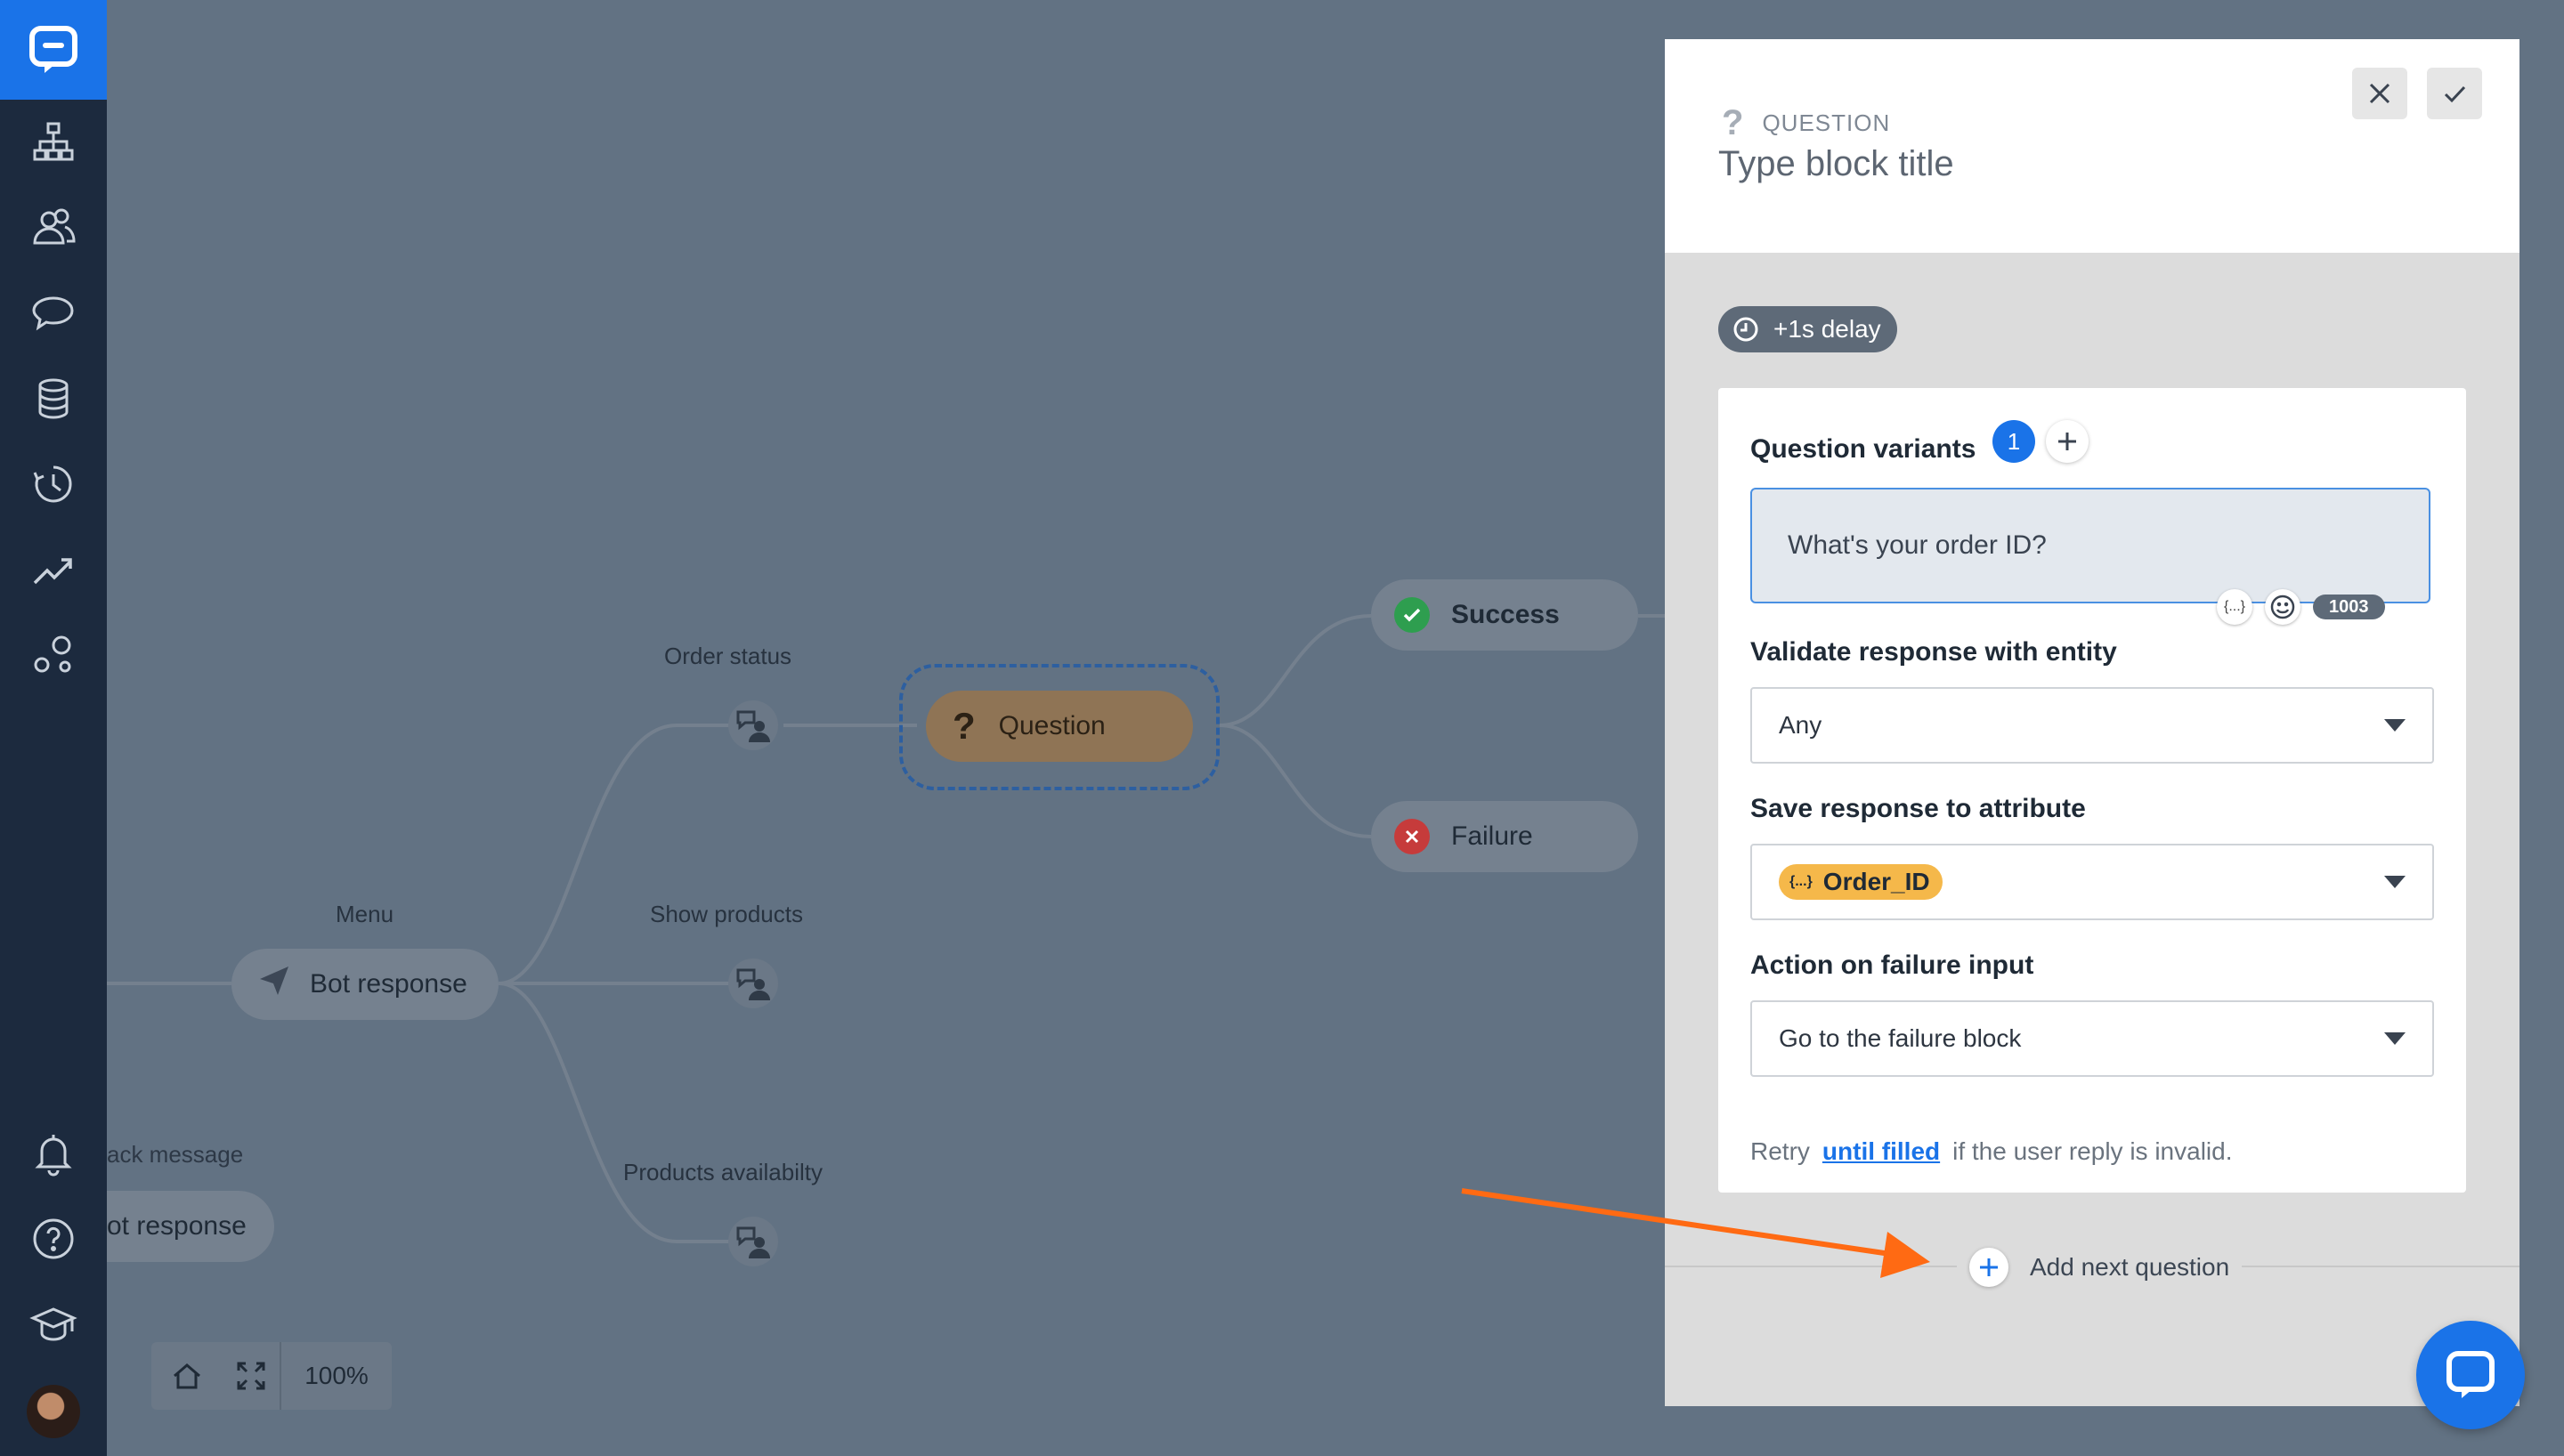  What do you see at coordinates (2090, 545) in the screenshot?
I see `question-text-input` at bounding box center [2090, 545].